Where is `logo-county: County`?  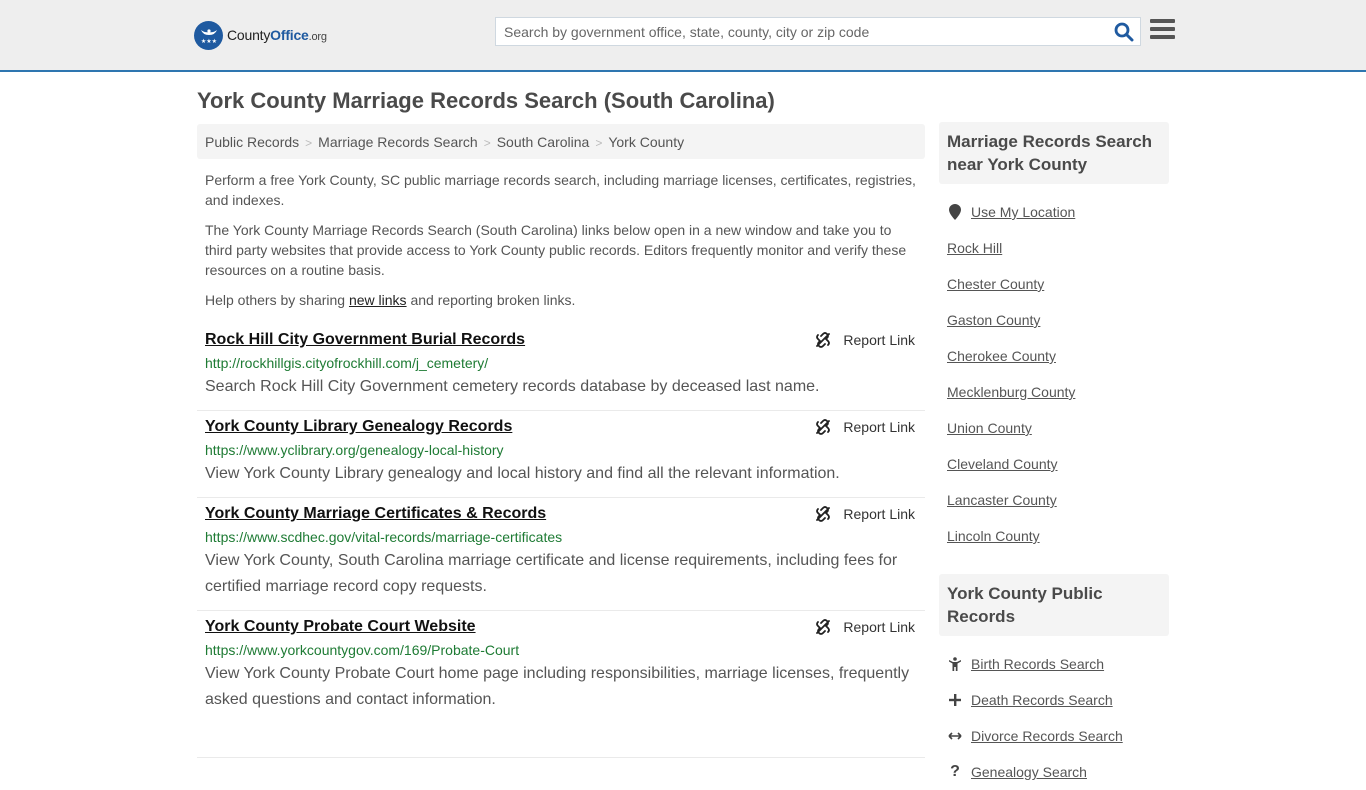 logo-county: County is located at coordinates (249, 35).